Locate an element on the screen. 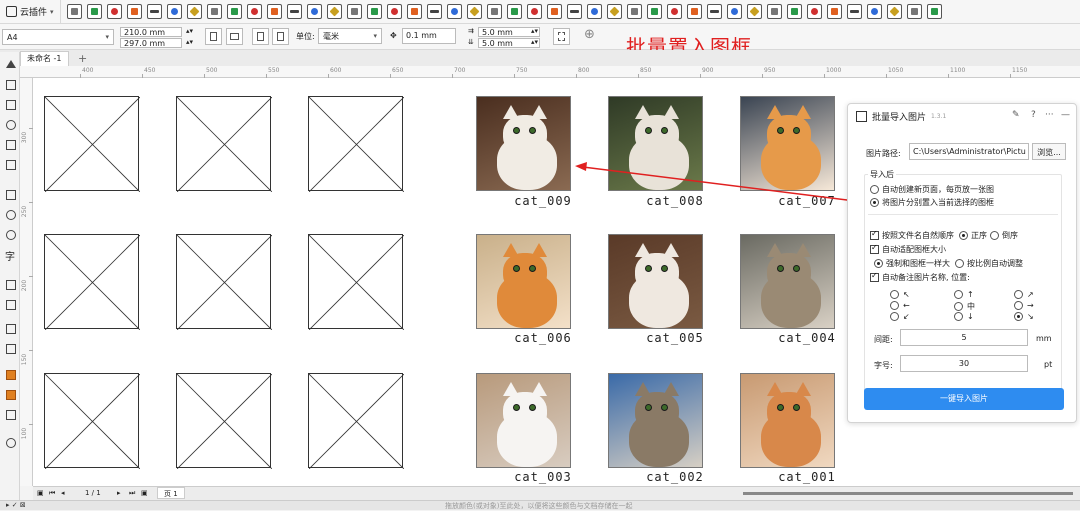 The image size is (1080, 511). portrait-button is located at coordinates (213, 36).